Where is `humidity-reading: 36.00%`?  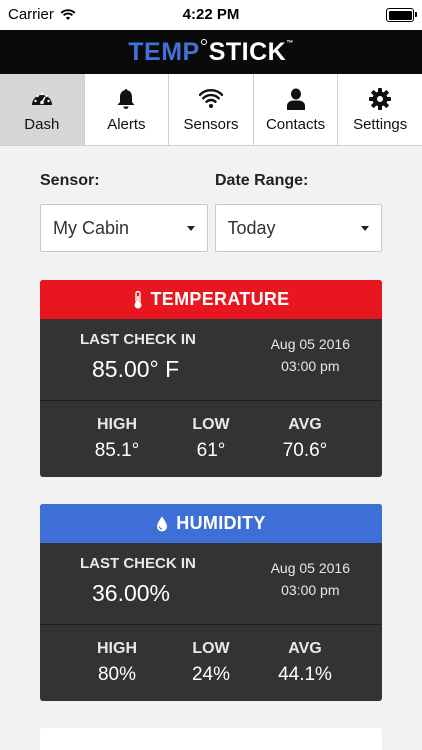
humidity-reading: 36.00% is located at coordinates (131, 593).